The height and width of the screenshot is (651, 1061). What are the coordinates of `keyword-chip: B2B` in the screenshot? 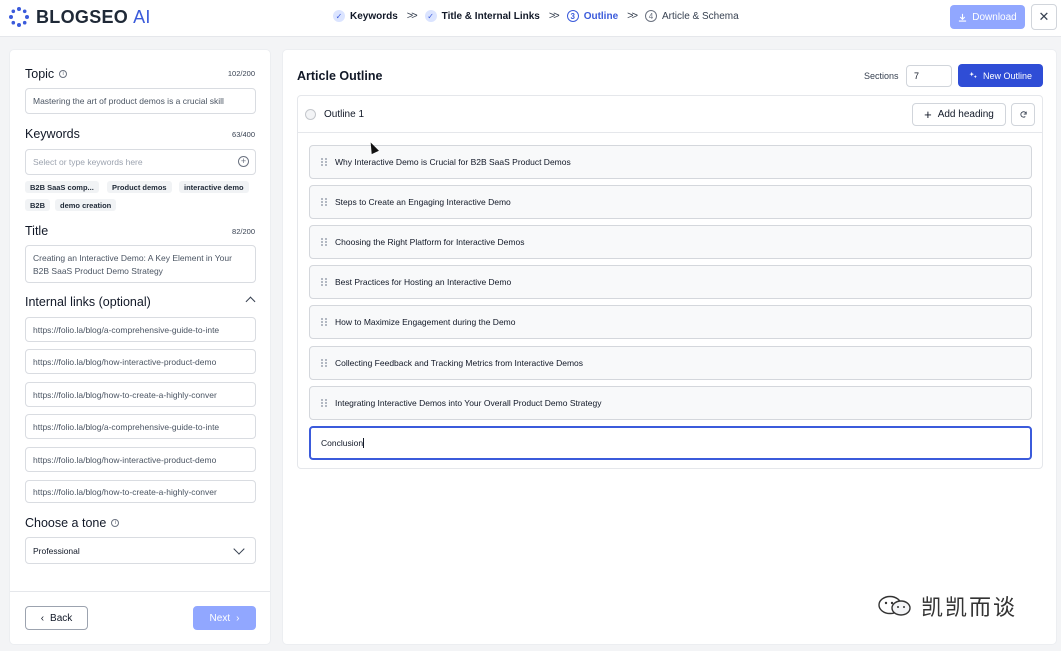 It's located at (38, 205).